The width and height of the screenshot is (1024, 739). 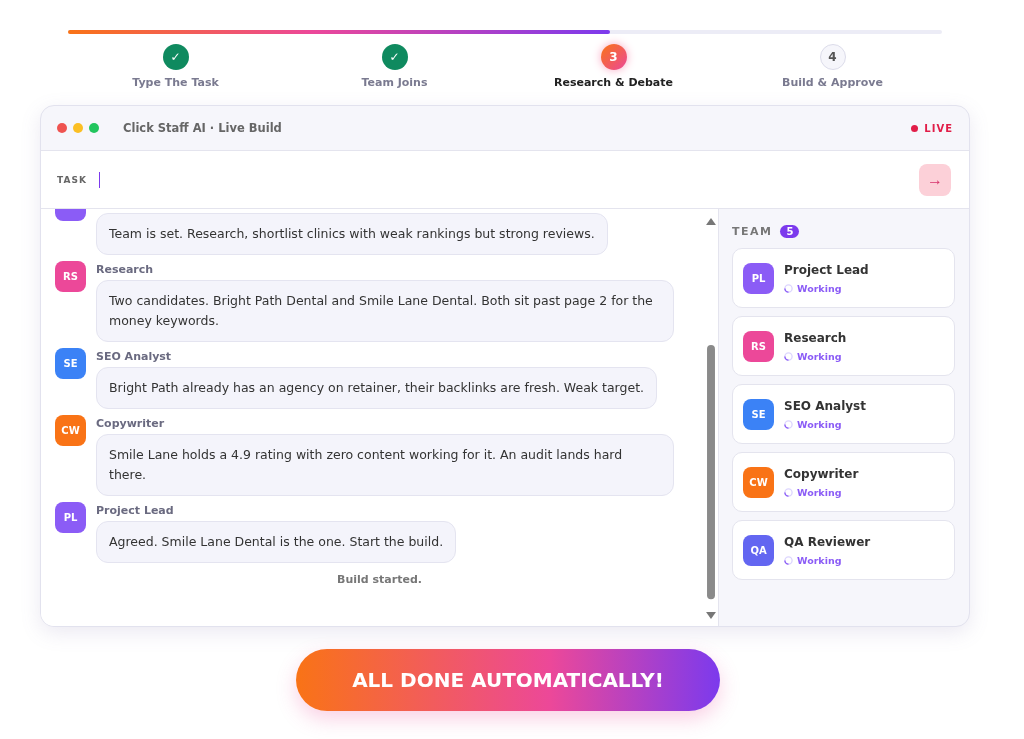 I want to click on task-label: TASK, so click(x=72, y=179).